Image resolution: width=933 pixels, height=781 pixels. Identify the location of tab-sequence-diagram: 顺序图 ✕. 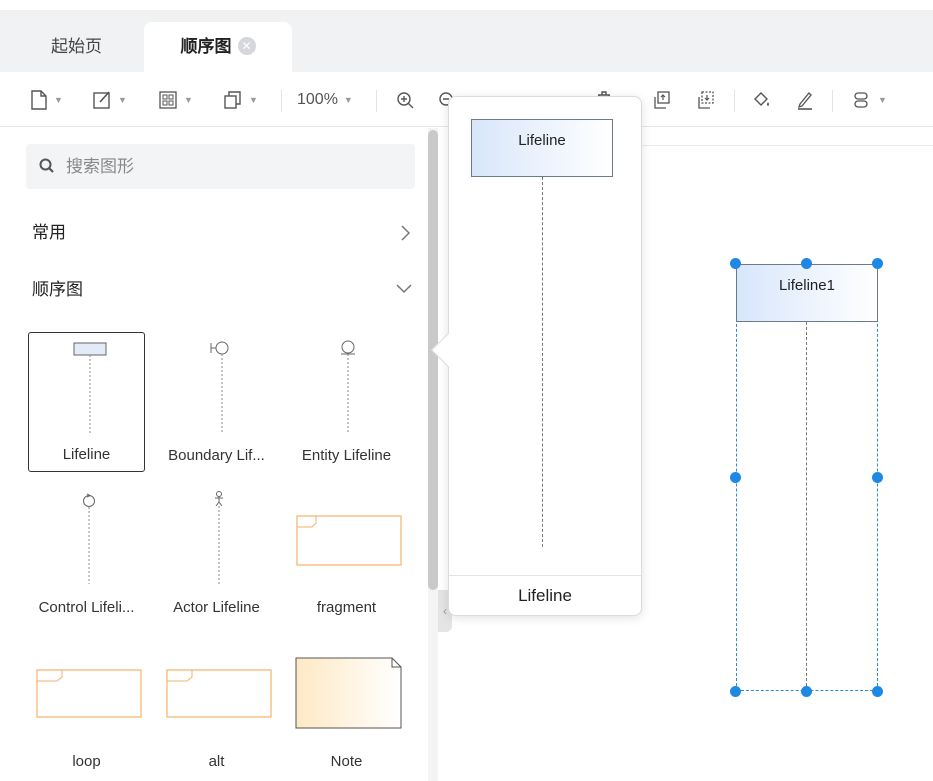
(218, 47).